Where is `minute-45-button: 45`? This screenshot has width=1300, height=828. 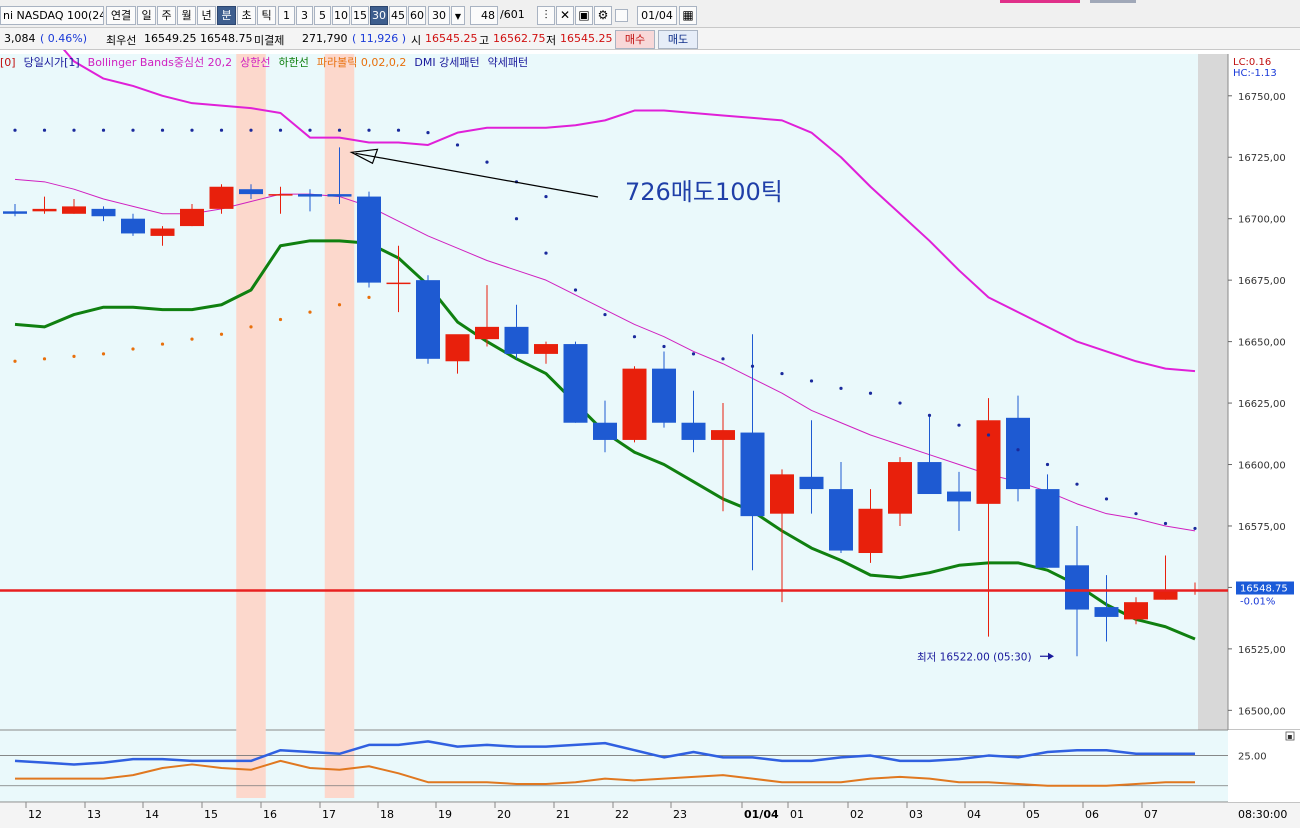
minute-45-button: 45 is located at coordinates (398, 15).